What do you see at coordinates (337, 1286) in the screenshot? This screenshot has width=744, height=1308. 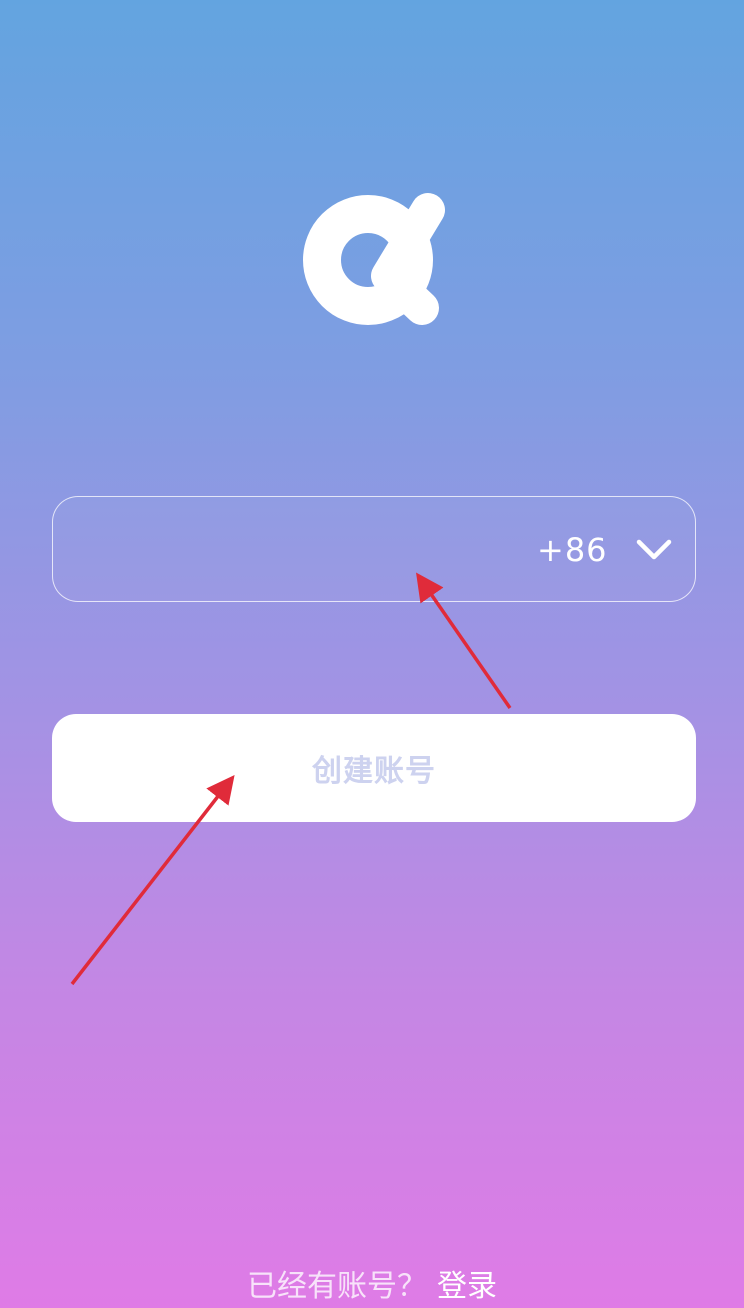 I see `already-have-account-text: 已经有账号？` at bounding box center [337, 1286].